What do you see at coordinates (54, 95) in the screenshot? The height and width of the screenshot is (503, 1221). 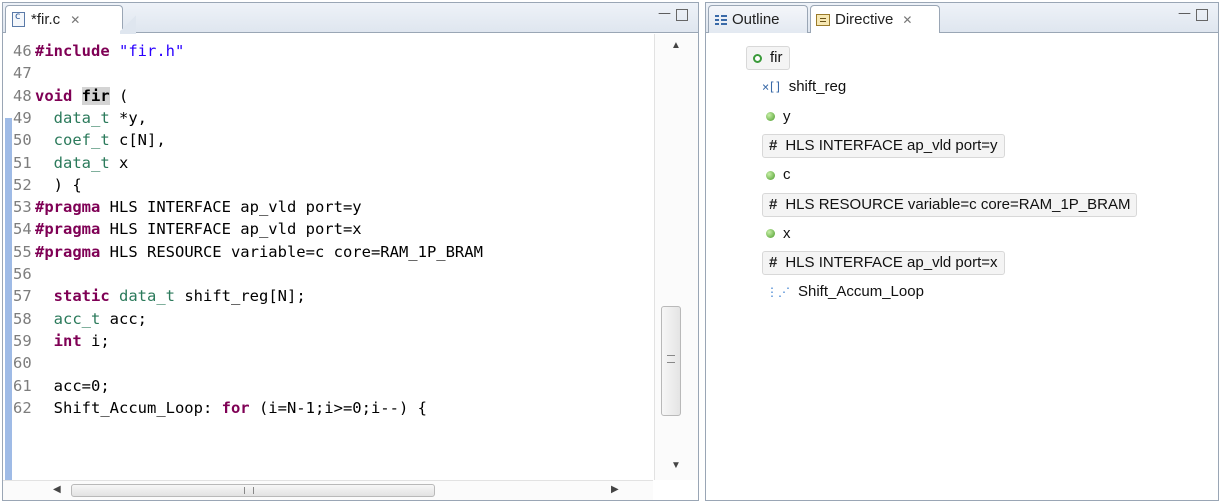 I see `code-token: void` at bounding box center [54, 95].